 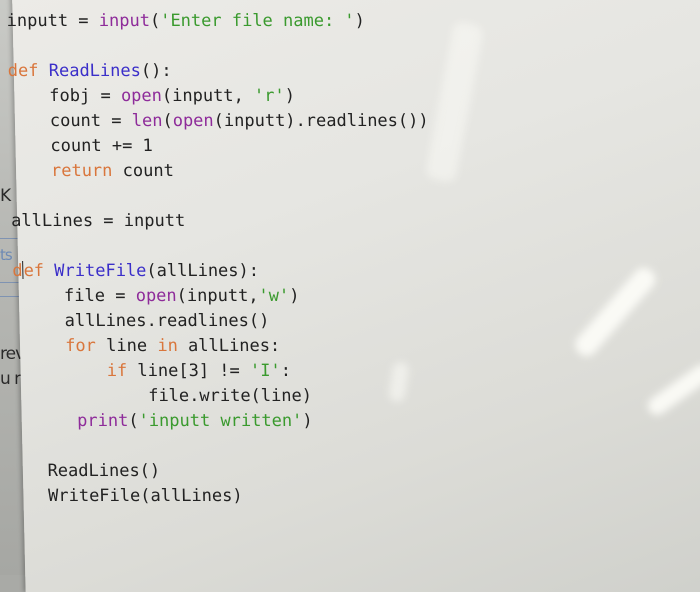 What do you see at coordinates (81, 146) in the screenshot?
I see `code-token: count += 1` at bounding box center [81, 146].